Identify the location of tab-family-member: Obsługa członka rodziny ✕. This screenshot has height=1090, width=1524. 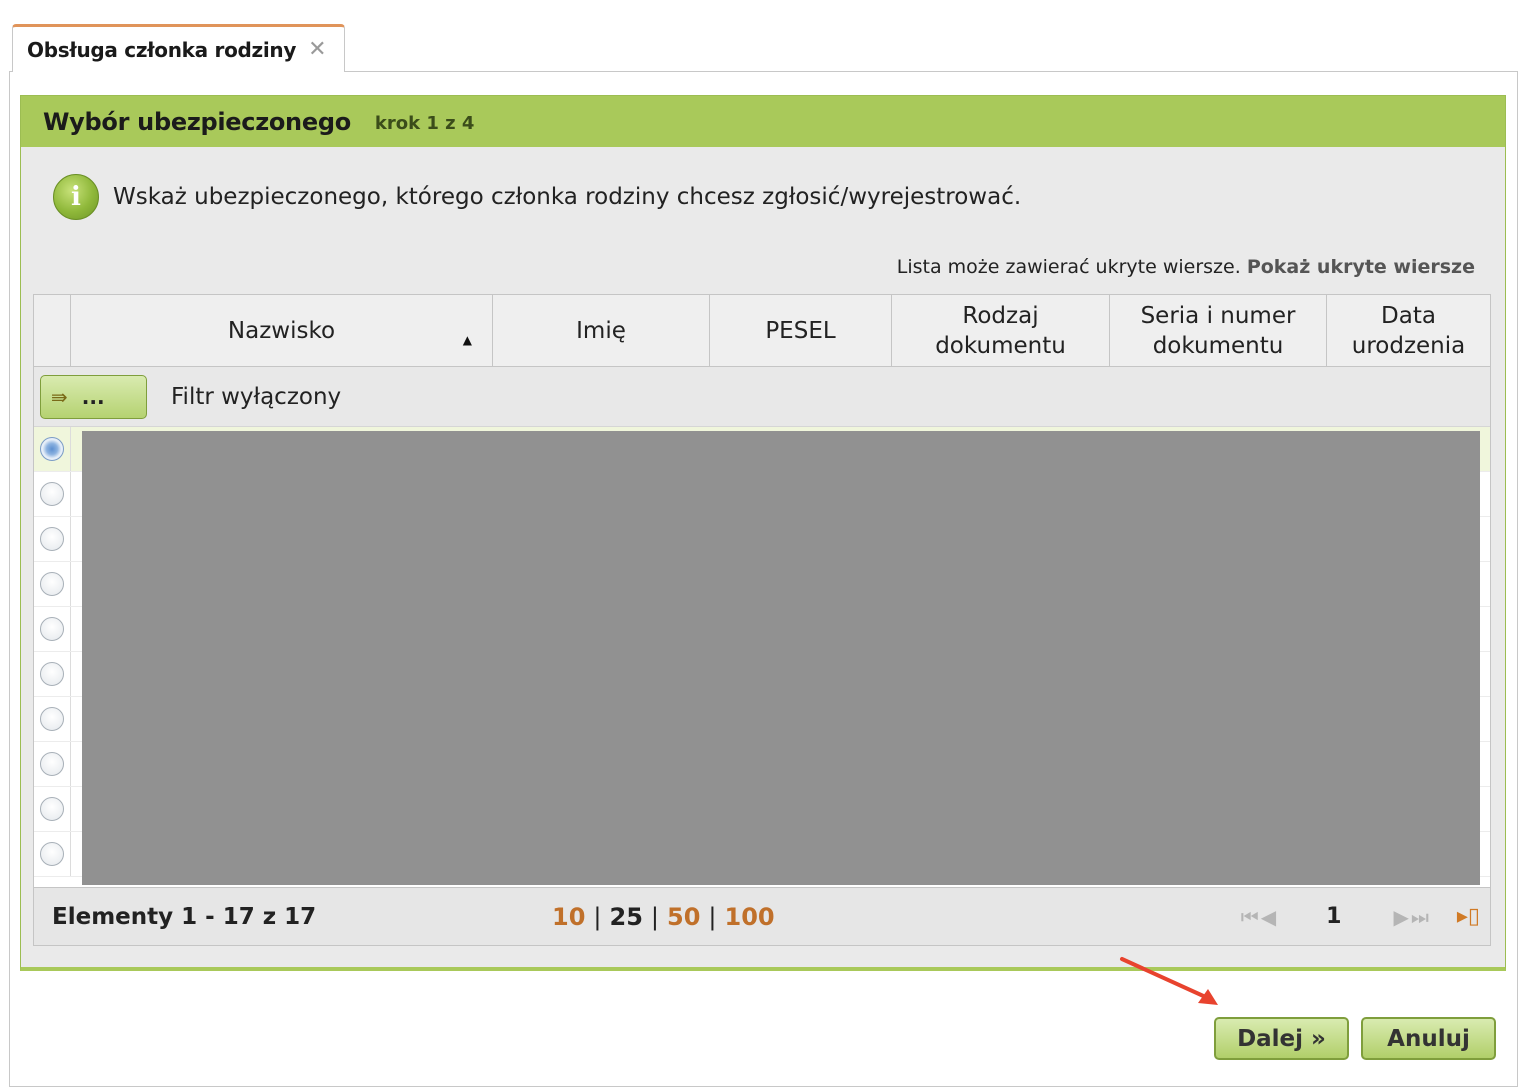
(178, 48).